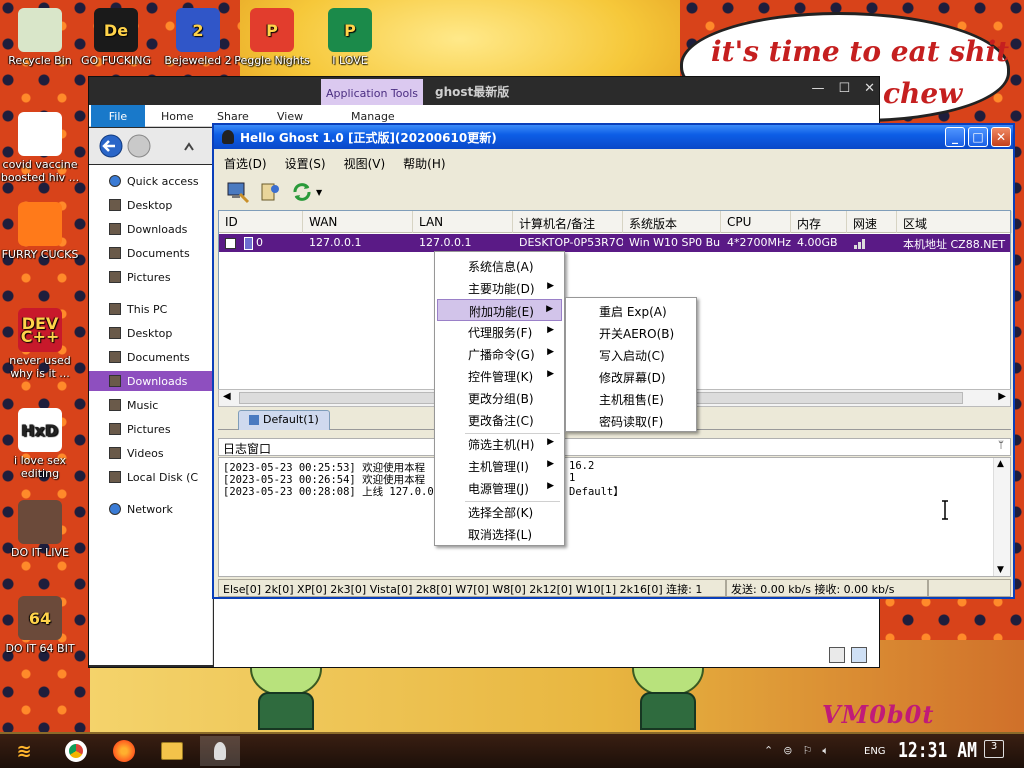 Image resolution: width=1024 pixels, height=768 pixels. I want to click on tab-home: Home, so click(177, 116).